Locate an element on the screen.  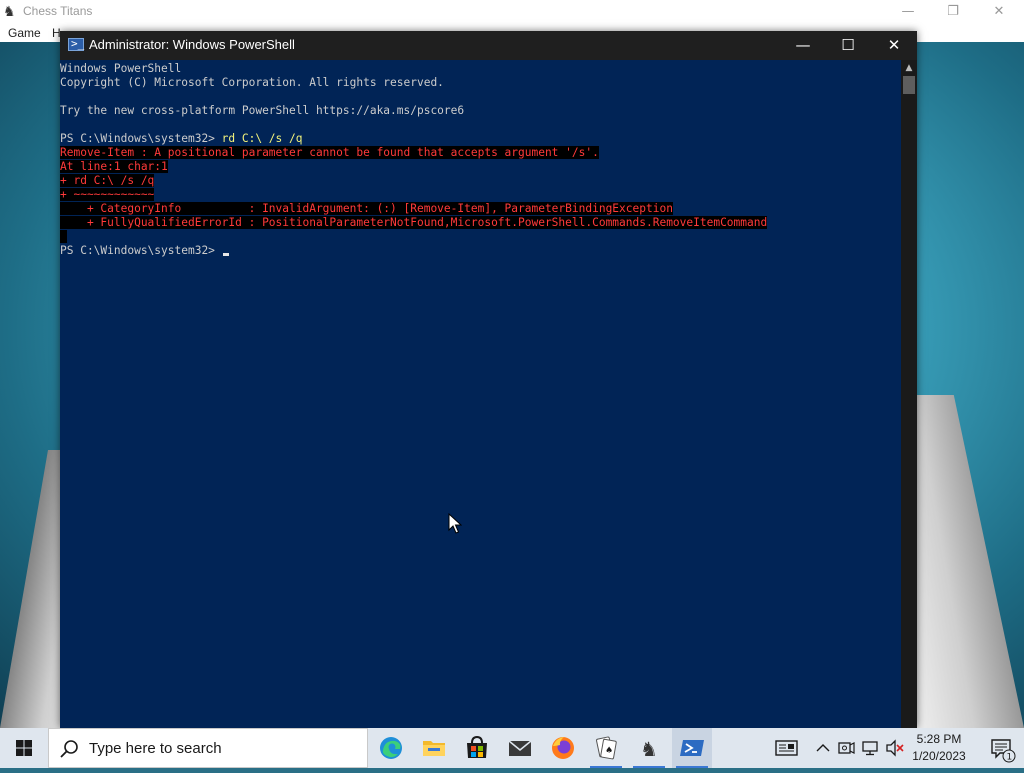
edge-icon is located at coordinates (391, 748).